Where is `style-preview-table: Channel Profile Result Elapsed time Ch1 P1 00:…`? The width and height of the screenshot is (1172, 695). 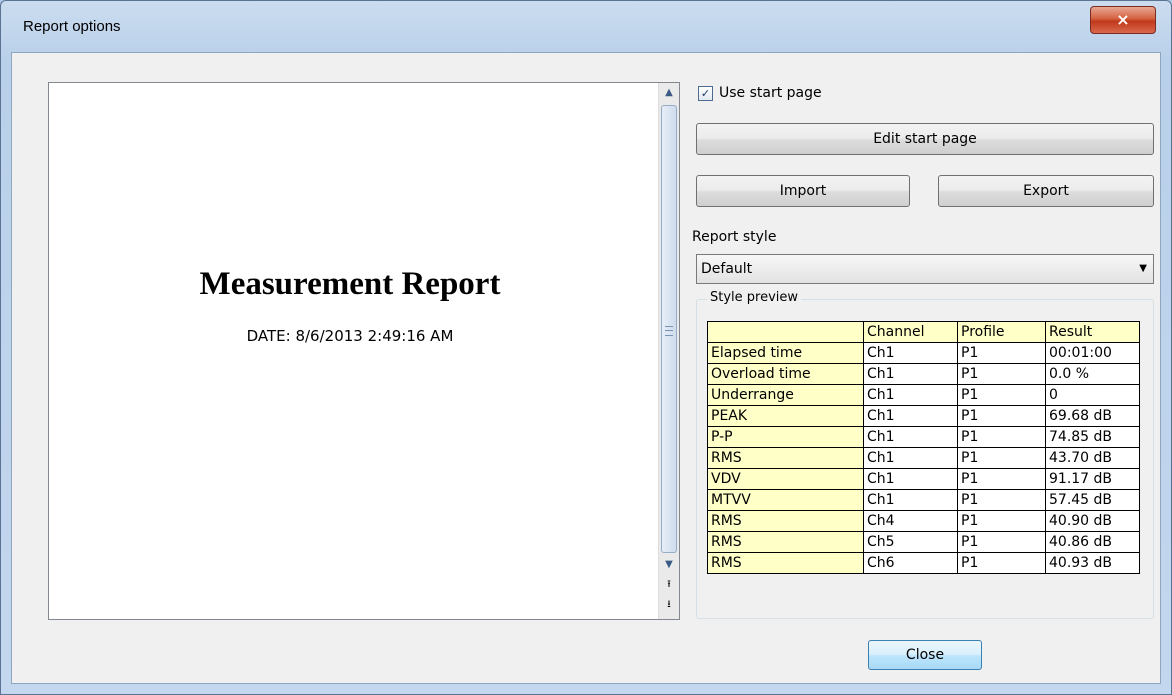
style-preview-table: Channel Profile Result Elapsed time Ch1 P1 00:… is located at coordinates (923, 447).